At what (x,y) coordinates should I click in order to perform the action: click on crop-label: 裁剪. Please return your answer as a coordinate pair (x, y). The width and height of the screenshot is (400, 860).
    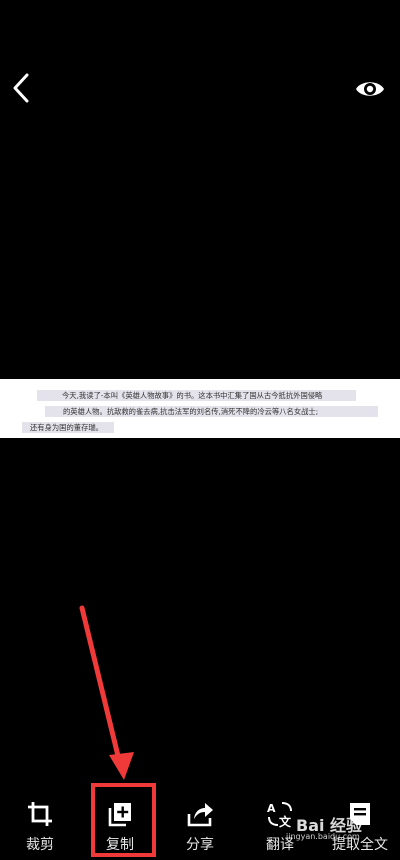
    Looking at the image, I should click on (40, 845).